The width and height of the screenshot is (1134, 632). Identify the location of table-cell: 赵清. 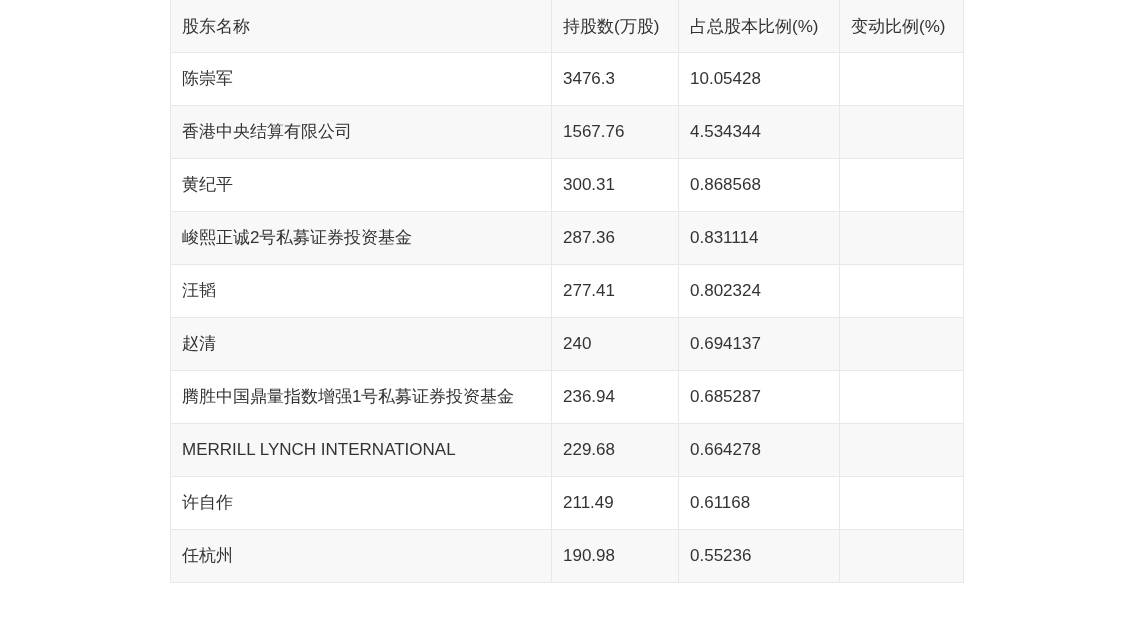
(361, 344).